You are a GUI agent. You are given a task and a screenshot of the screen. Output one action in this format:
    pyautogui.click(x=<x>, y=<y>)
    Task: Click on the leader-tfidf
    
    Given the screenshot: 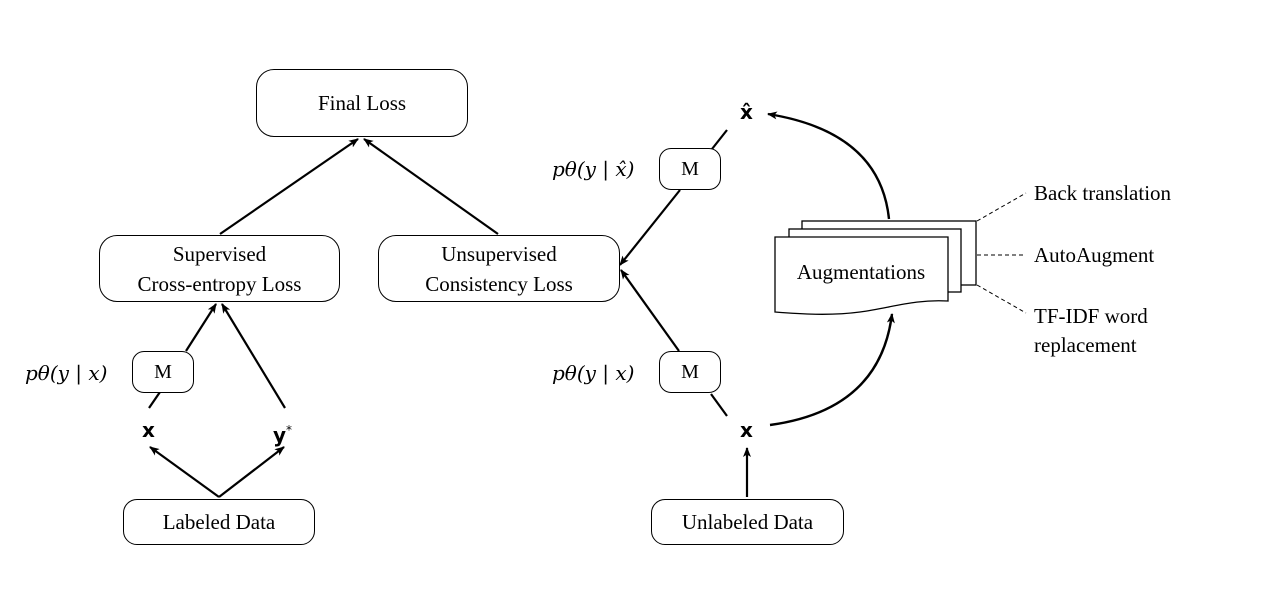 What is the action you would take?
    pyautogui.click(x=1001, y=299)
    